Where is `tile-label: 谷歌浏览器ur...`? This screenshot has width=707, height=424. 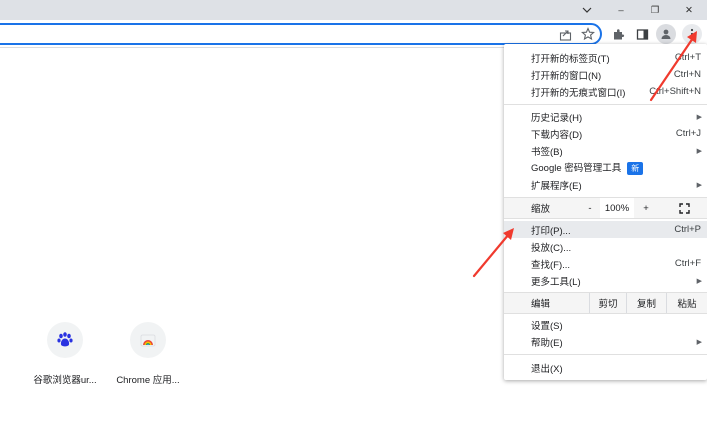
tile-label: 谷歌浏览器ur... is located at coordinates (65, 380).